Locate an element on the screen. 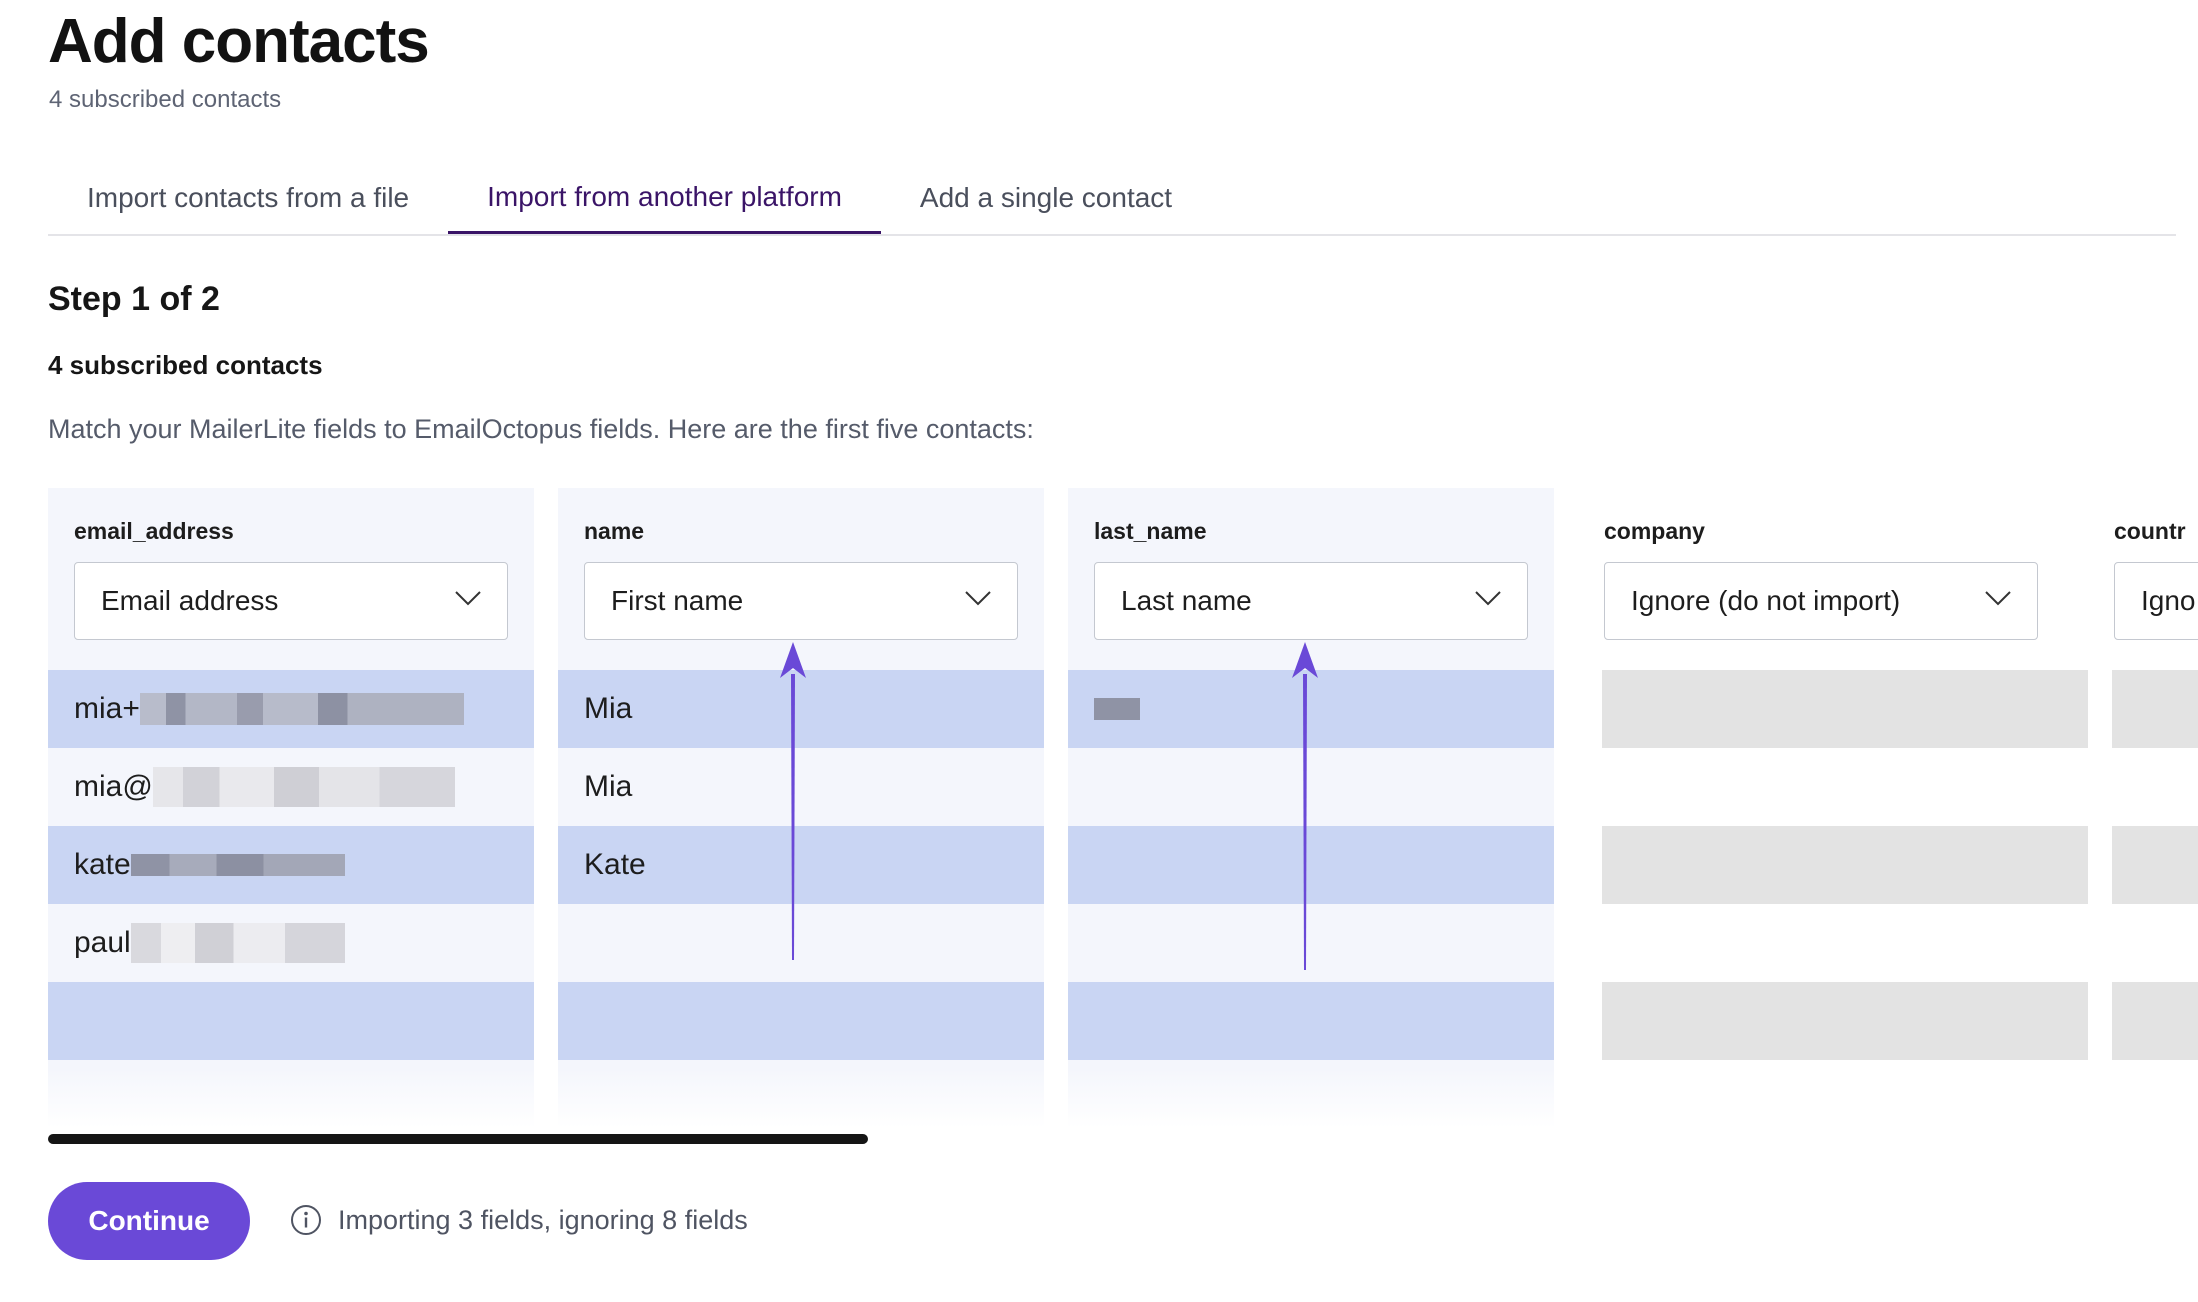  horizontal-scrollbar is located at coordinates (458, 1139).